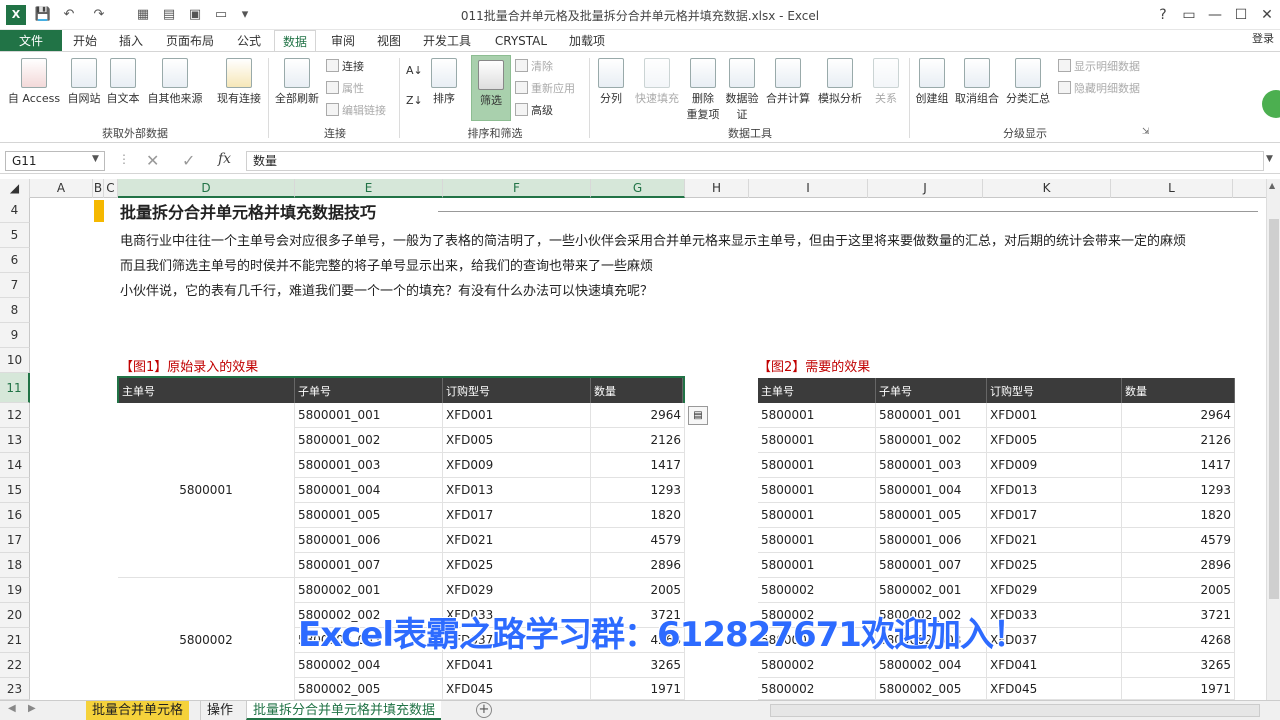 Image resolution: width=1280 pixels, height=720 pixels. What do you see at coordinates (1163, 15) in the screenshot?
I see `help-button: ?` at bounding box center [1163, 15].